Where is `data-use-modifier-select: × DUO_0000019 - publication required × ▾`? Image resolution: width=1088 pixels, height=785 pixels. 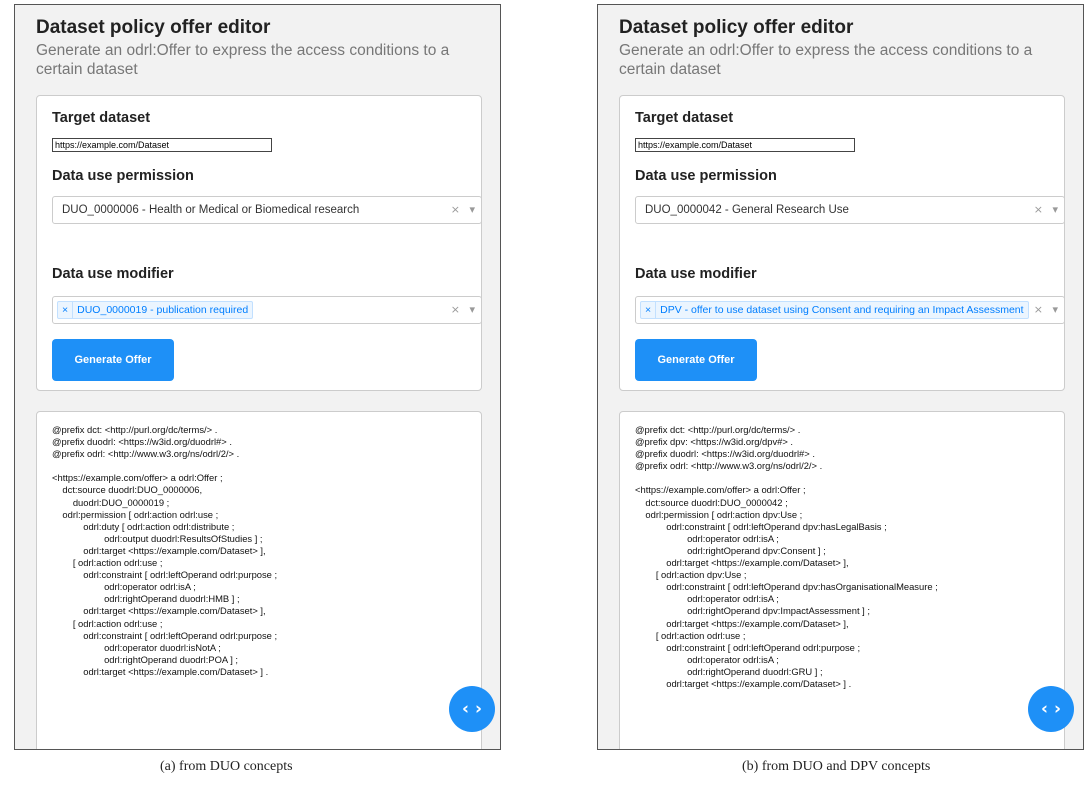
data-use-modifier-select: × DUO_0000019 - publication required × ▾ is located at coordinates (267, 310).